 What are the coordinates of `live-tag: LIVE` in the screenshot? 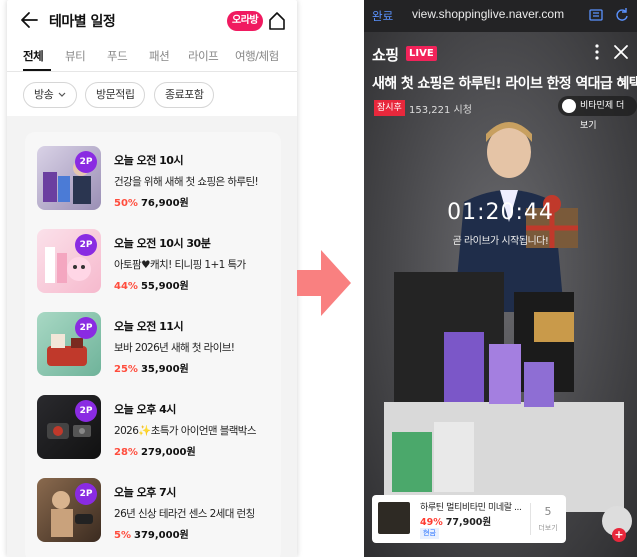 It's located at (421, 53).